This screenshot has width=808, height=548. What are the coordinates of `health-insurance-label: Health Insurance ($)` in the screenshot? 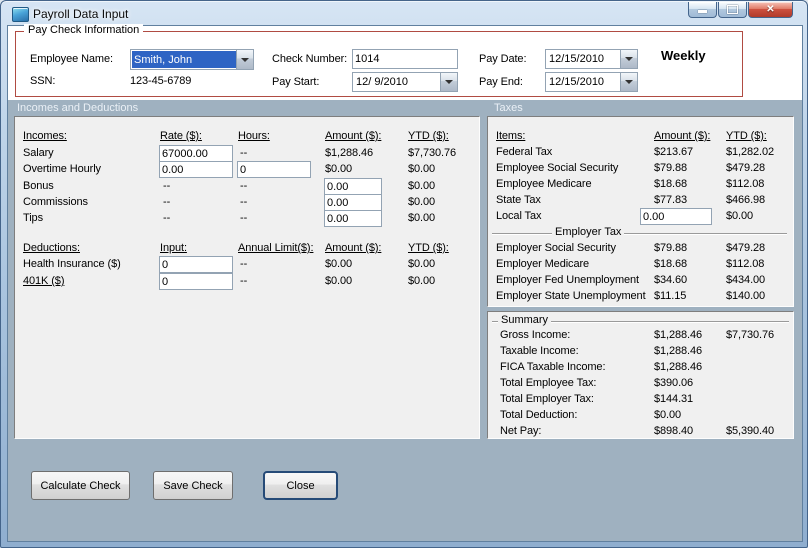 It's located at (72, 264).